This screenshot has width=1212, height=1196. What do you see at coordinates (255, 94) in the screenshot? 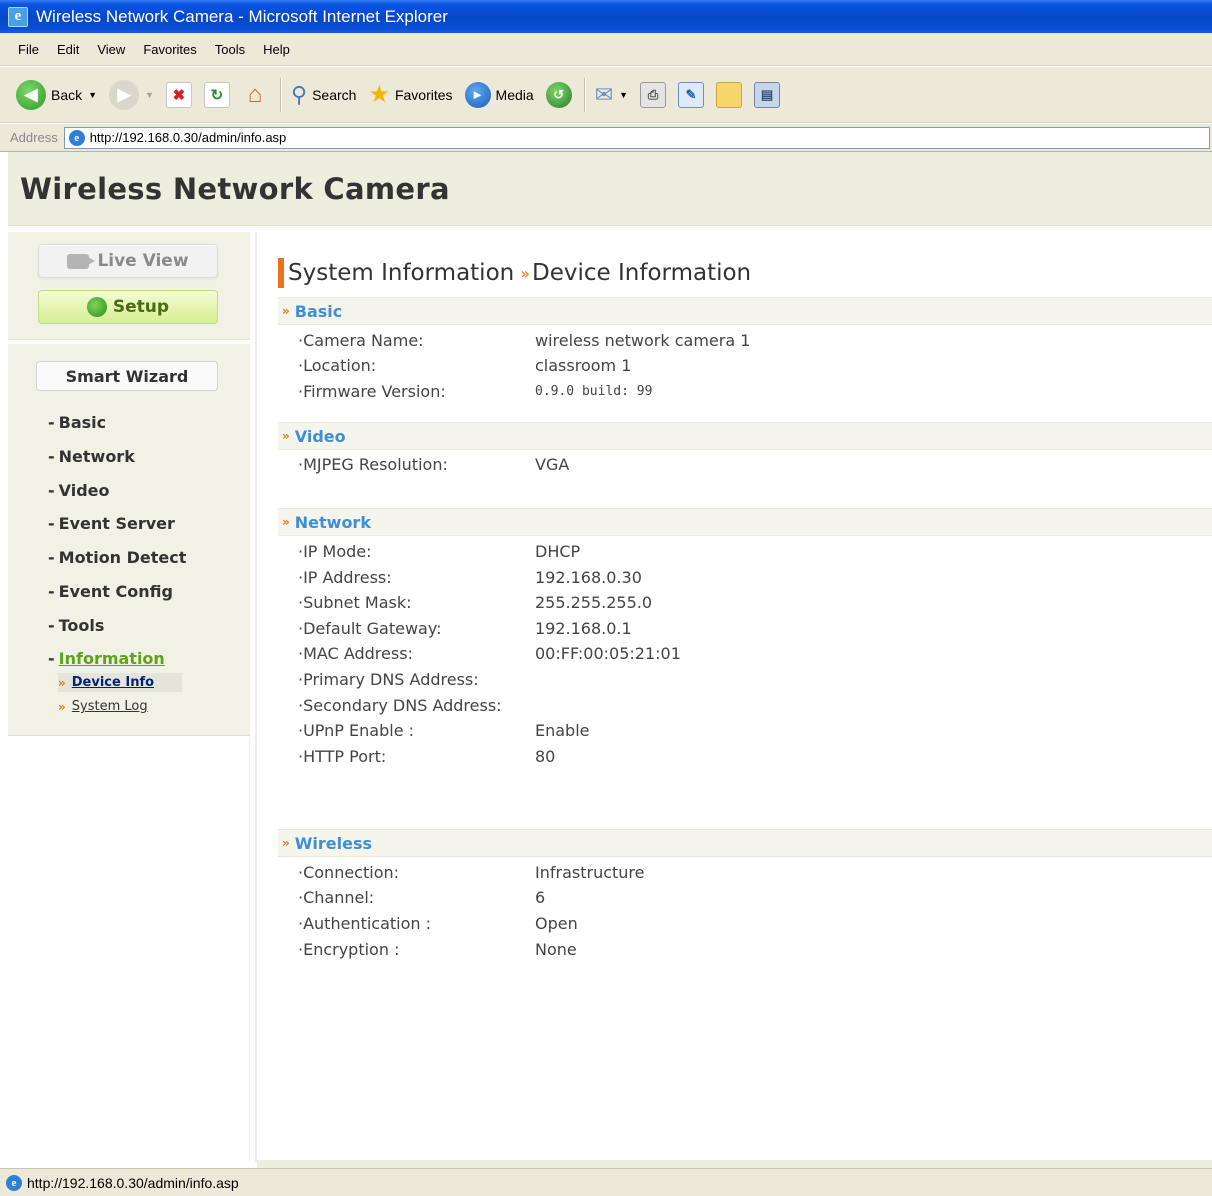
I see `home-button: ⌂` at bounding box center [255, 94].